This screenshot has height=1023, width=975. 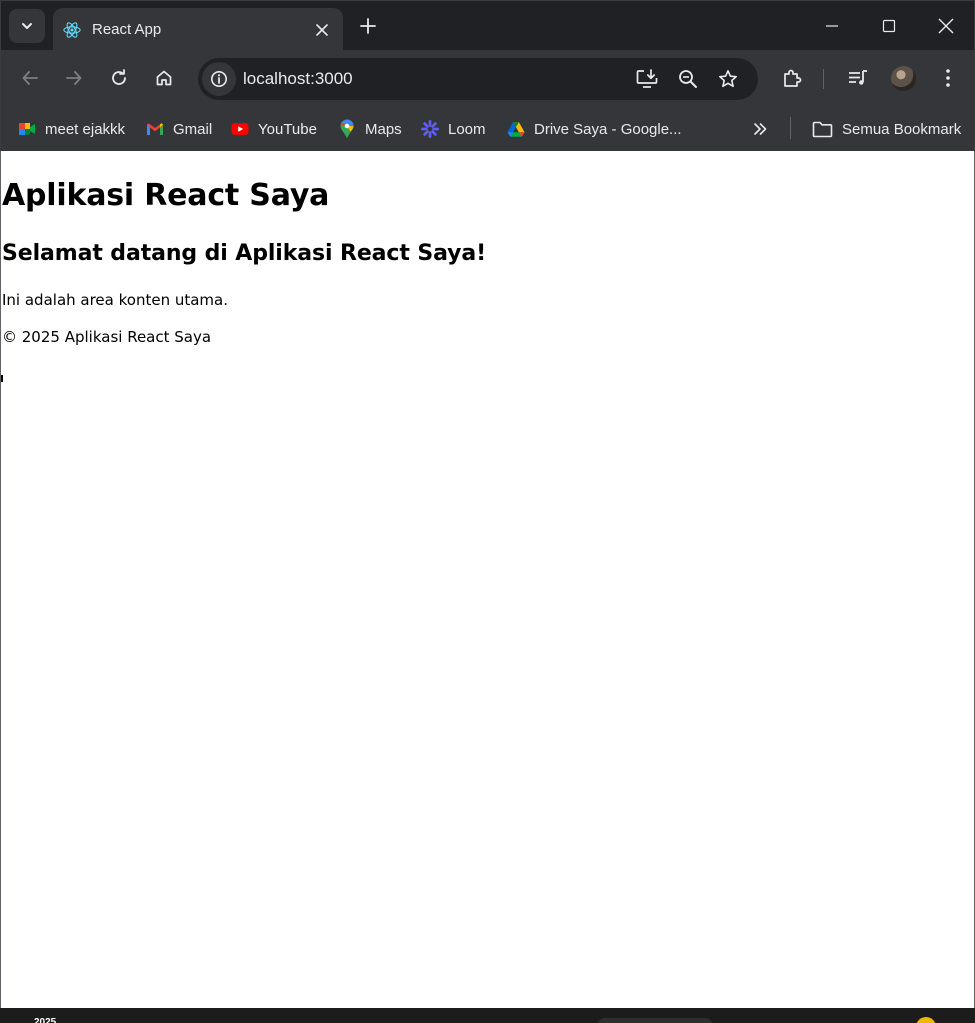 What do you see at coordinates (902, 129) in the screenshot?
I see `bookmark-label: Semua Bookmark` at bounding box center [902, 129].